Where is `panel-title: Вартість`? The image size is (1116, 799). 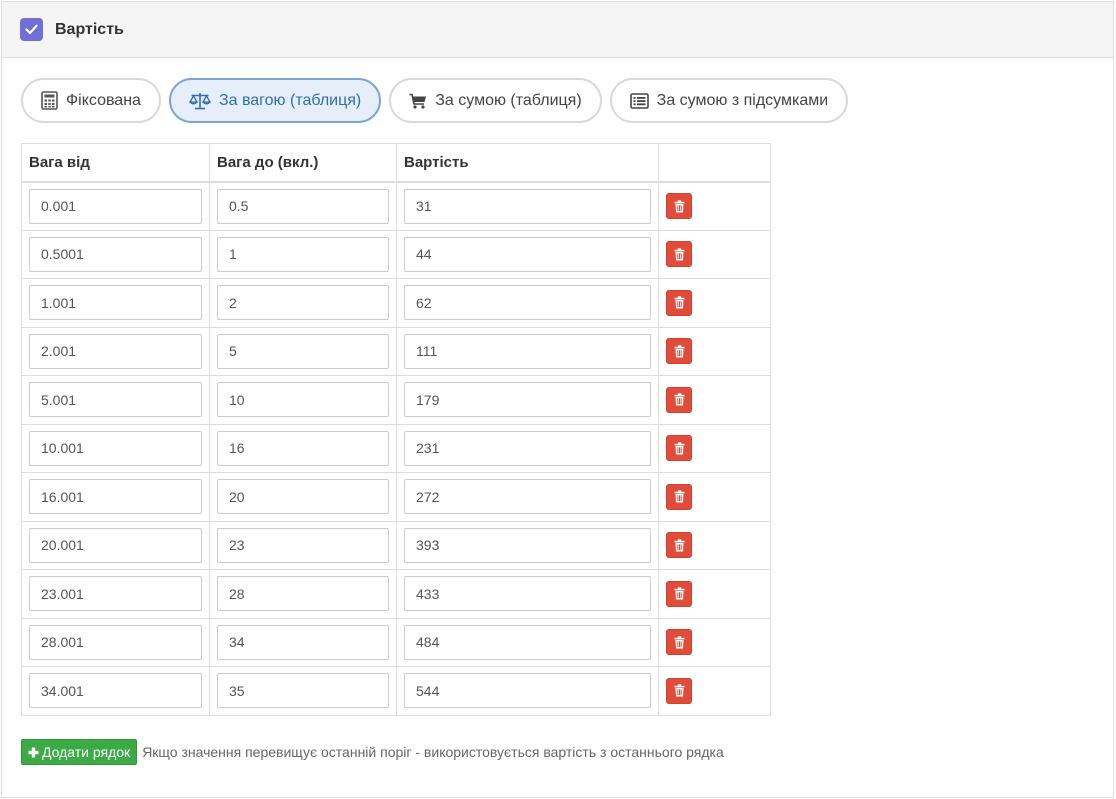 panel-title: Вартість is located at coordinates (89, 29).